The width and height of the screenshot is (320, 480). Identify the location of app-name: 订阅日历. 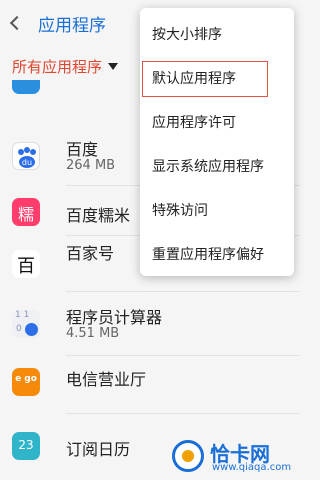
(98, 449).